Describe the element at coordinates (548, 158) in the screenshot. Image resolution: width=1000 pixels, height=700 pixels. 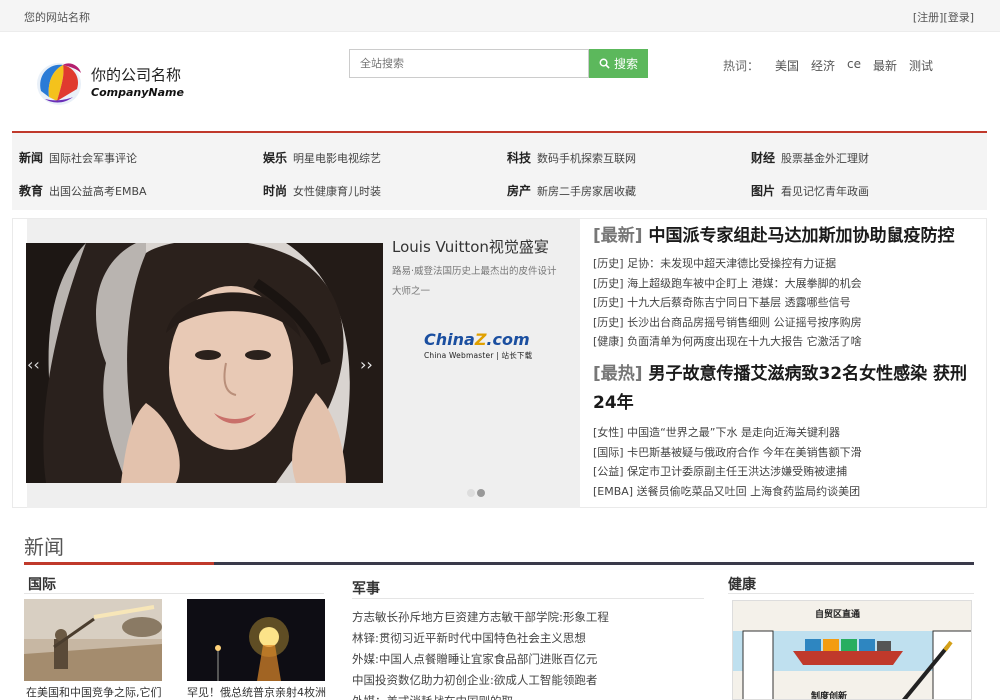
I see `nav-item: 数码` at that location.